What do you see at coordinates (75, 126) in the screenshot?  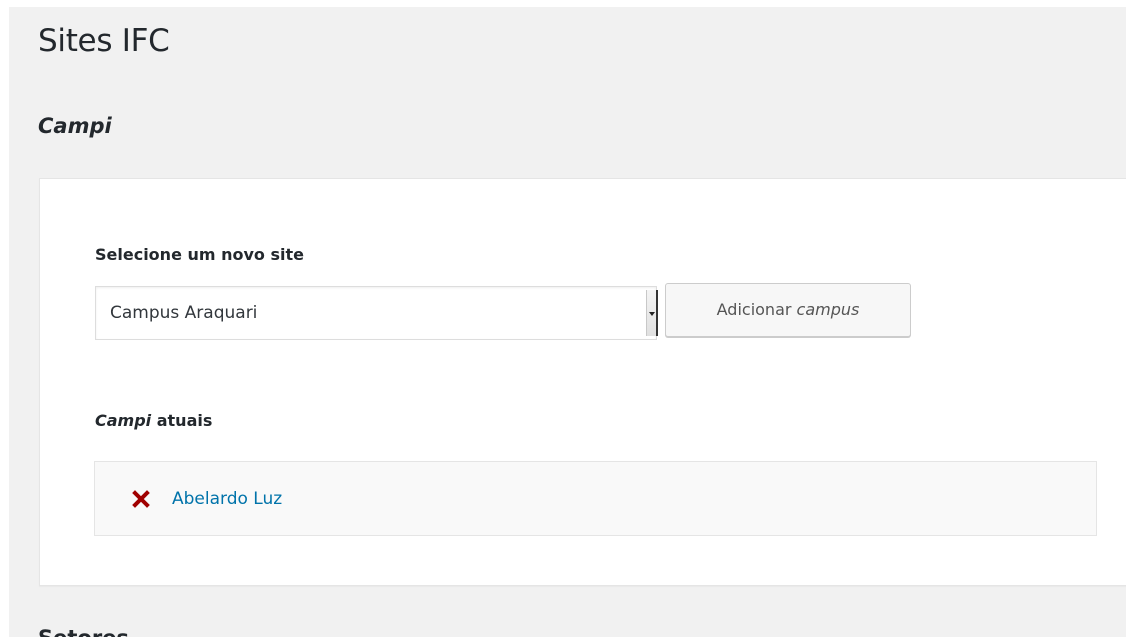 I see `campi-section-title: Campi` at bounding box center [75, 126].